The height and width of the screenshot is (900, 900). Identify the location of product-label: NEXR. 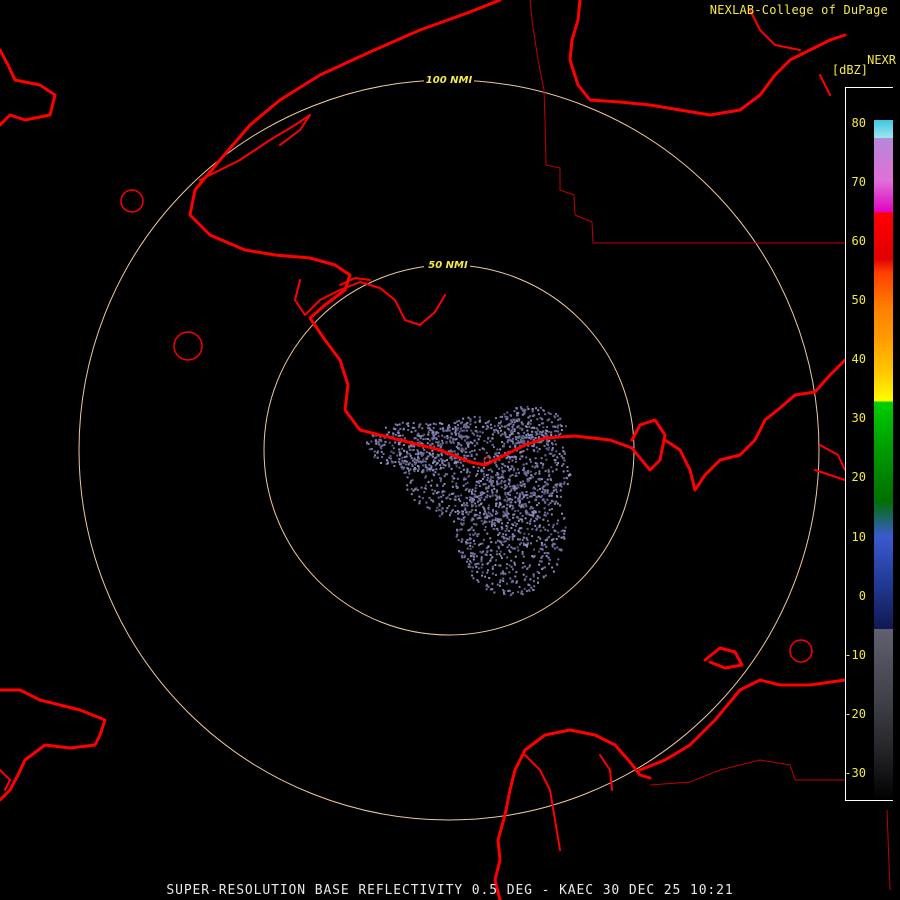
(881, 60).